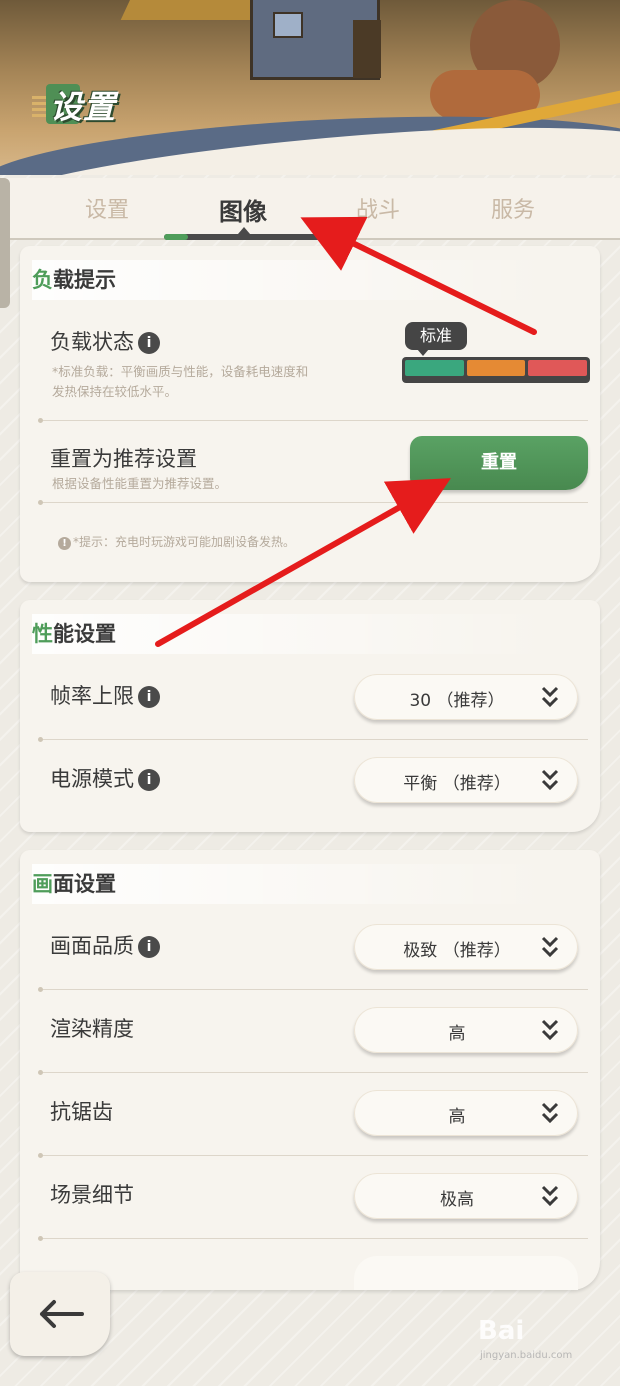 The image size is (620, 1386). I want to click on tab-graphics: 图像, so click(243, 209).